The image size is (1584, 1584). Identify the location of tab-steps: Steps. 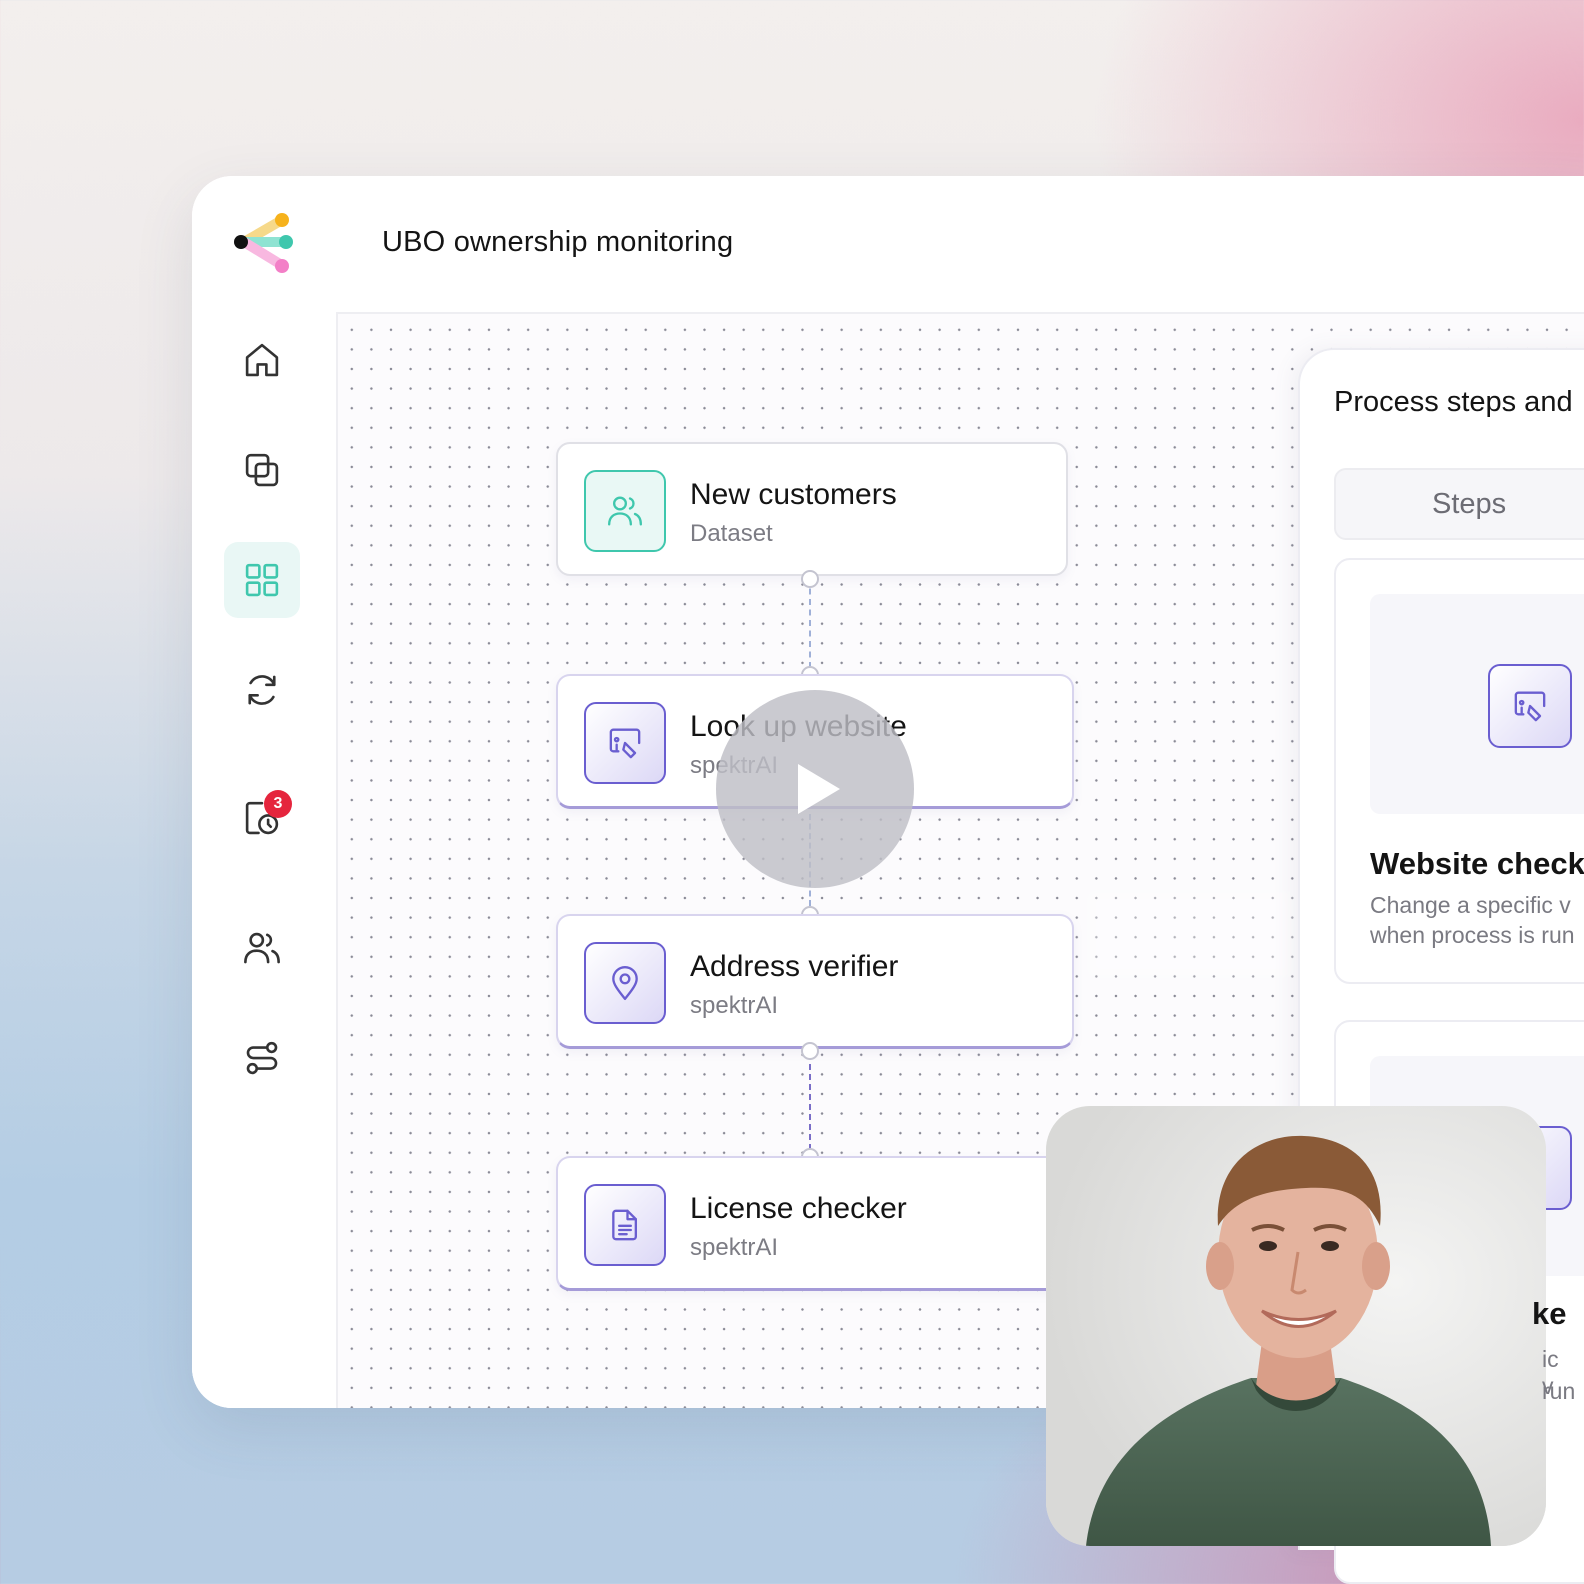
(1459, 504).